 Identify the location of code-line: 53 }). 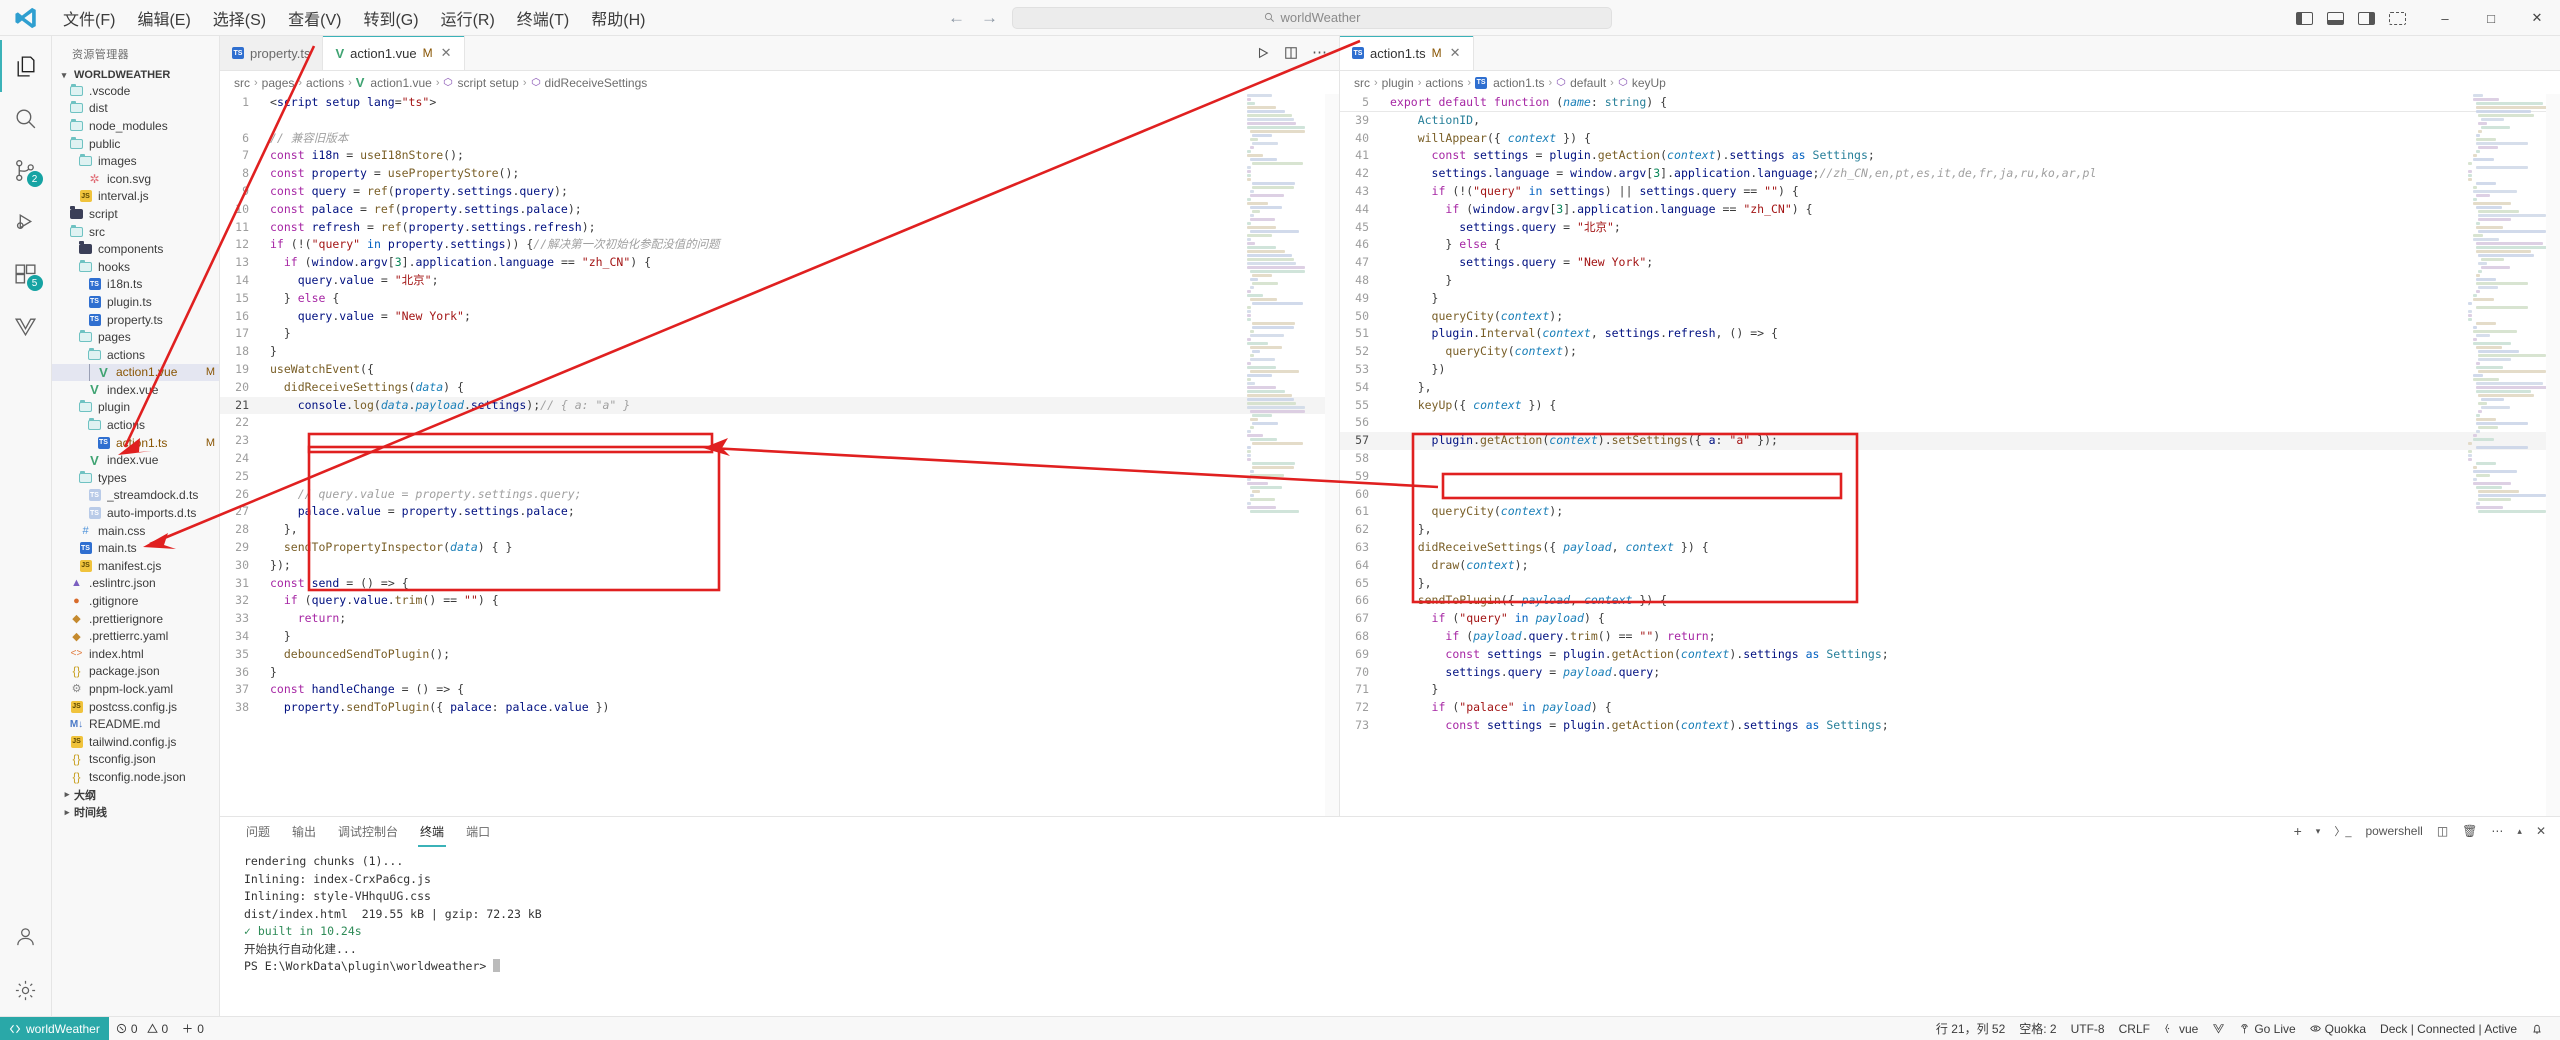
(1950, 370).